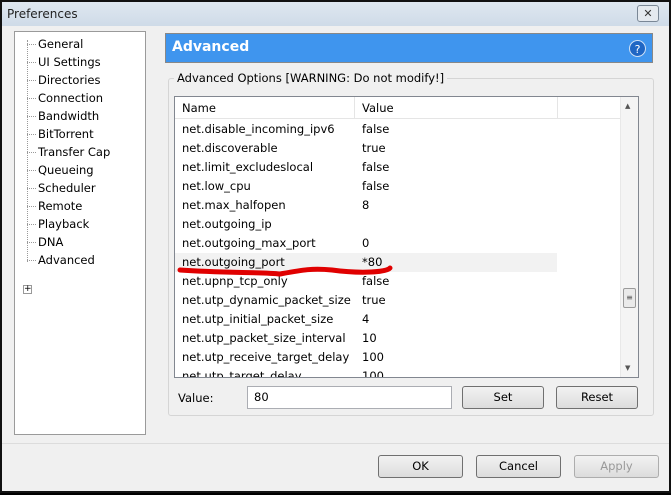 Image resolution: width=671 pixels, height=495 pixels. Describe the element at coordinates (335, 14) in the screenshot. I see `title-bar: Preferences ✕` at that location.